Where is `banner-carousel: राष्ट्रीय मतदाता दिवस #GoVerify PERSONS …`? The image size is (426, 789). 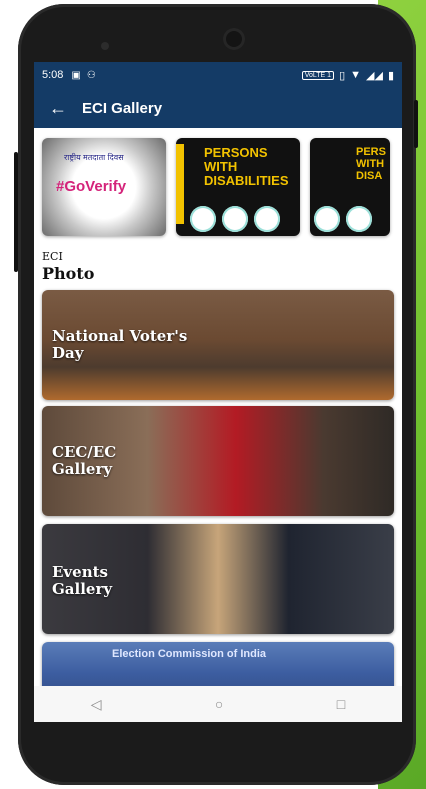 banner-carousel: राष्ट्रीय मतदाता दिवस #GoVerify PERSONS … is located at coordinates (222, 188).